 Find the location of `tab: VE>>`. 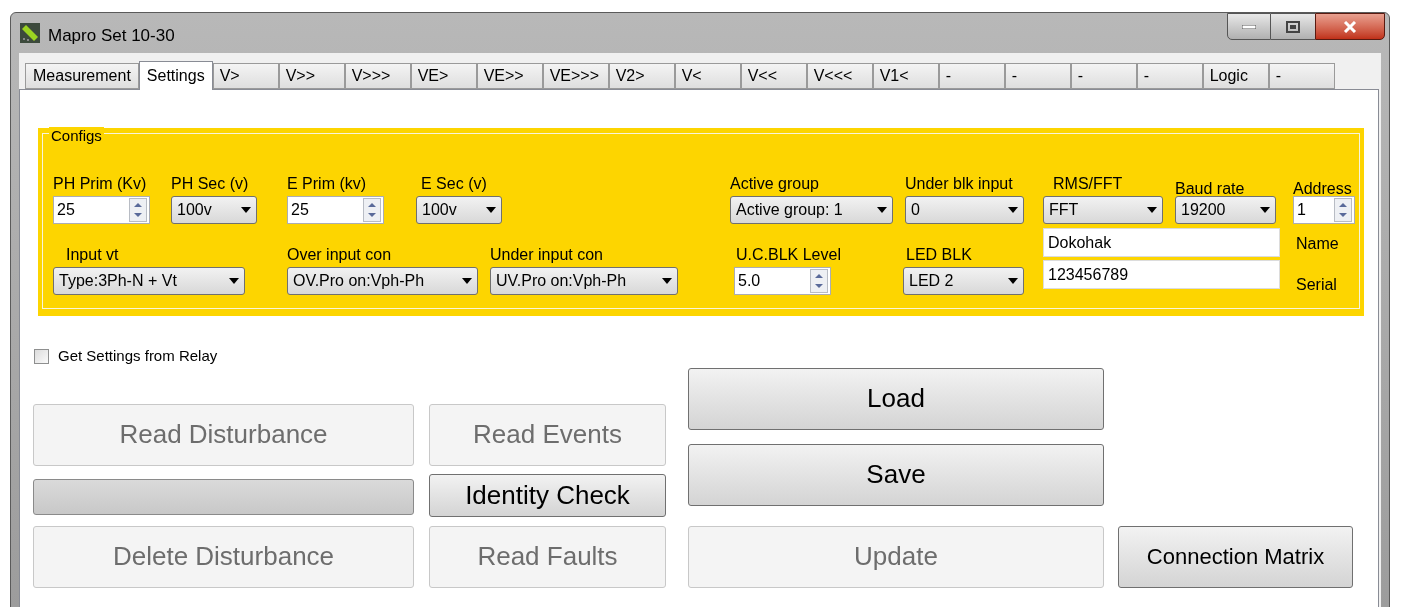

tab: VE>> is located at coordinates (509, 76).